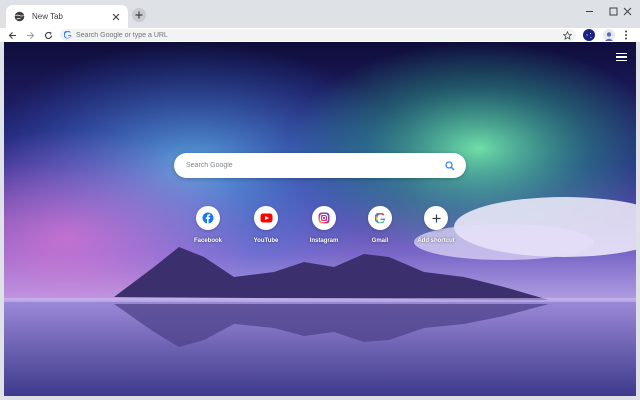 The image size is (640, 400). I want to click on star-icon, so click(567, 35).